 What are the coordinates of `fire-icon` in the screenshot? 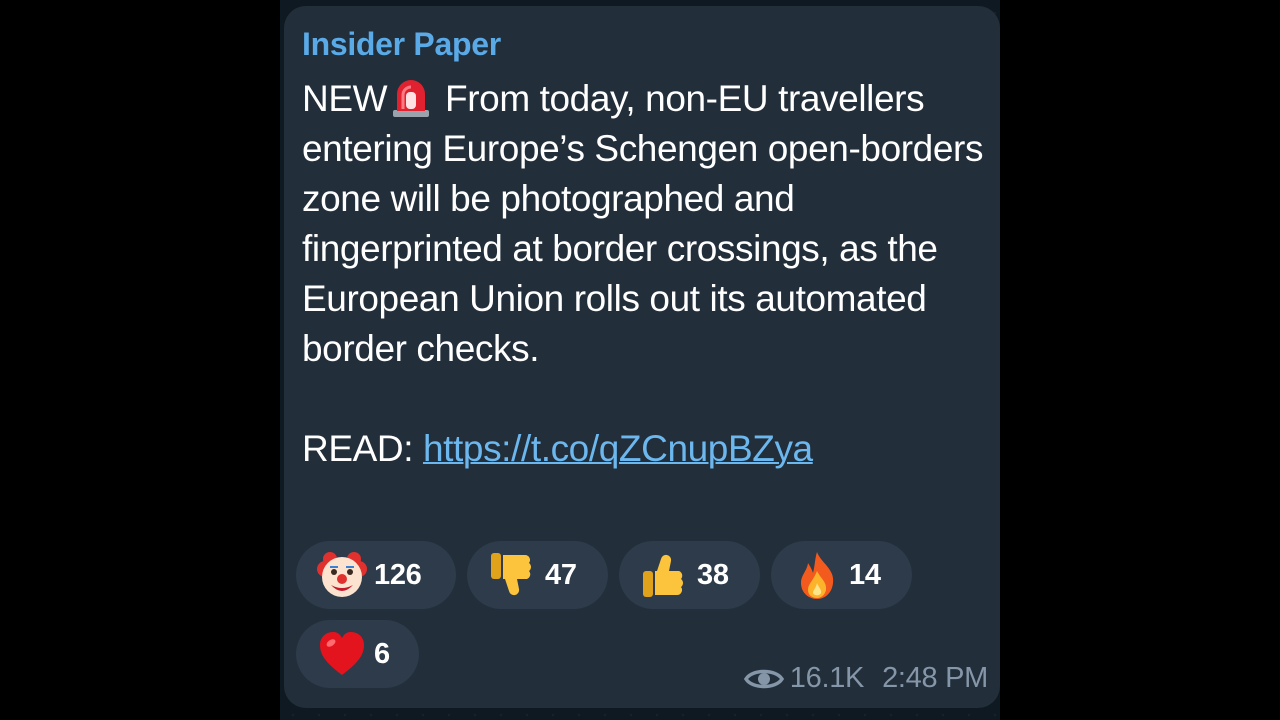 It's located at (817, 575).